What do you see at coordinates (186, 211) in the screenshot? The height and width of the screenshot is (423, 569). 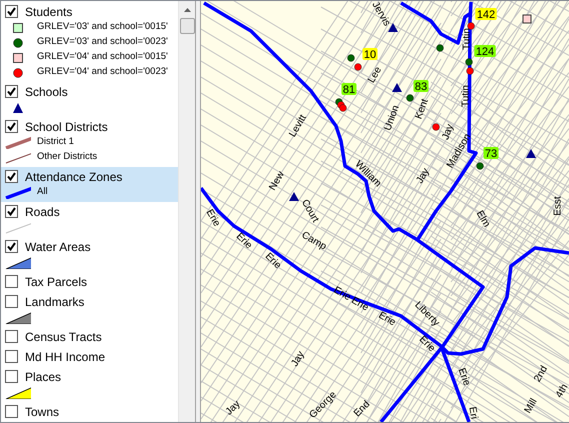 I see `scroll-bar` at bounding box center [186, 211].